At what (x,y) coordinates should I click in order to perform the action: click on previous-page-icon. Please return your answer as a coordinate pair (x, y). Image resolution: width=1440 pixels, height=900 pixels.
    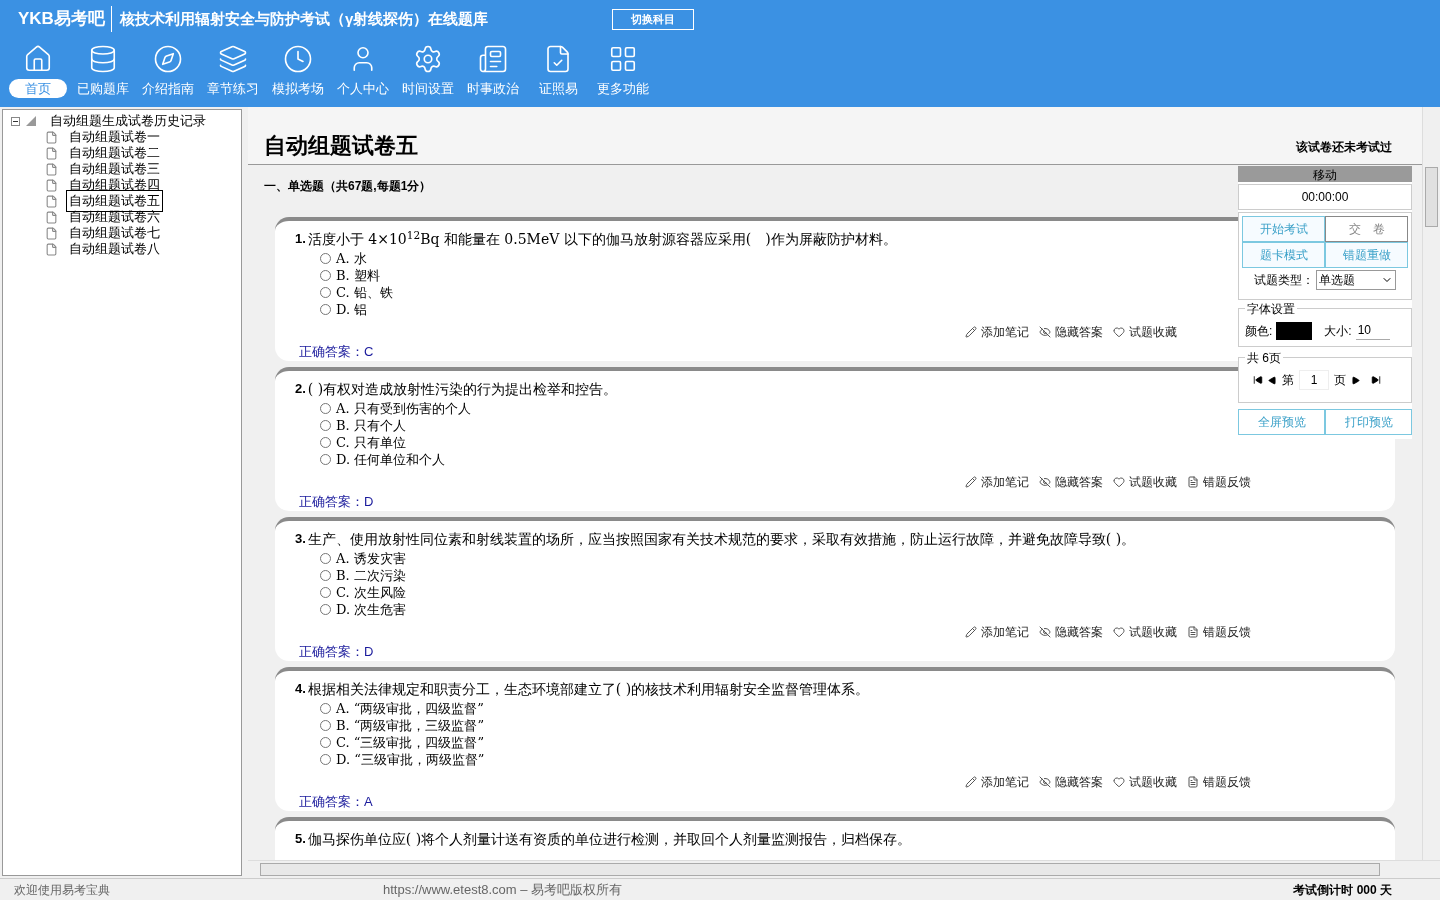
    Looking at the image, I should click on (1272, 380).